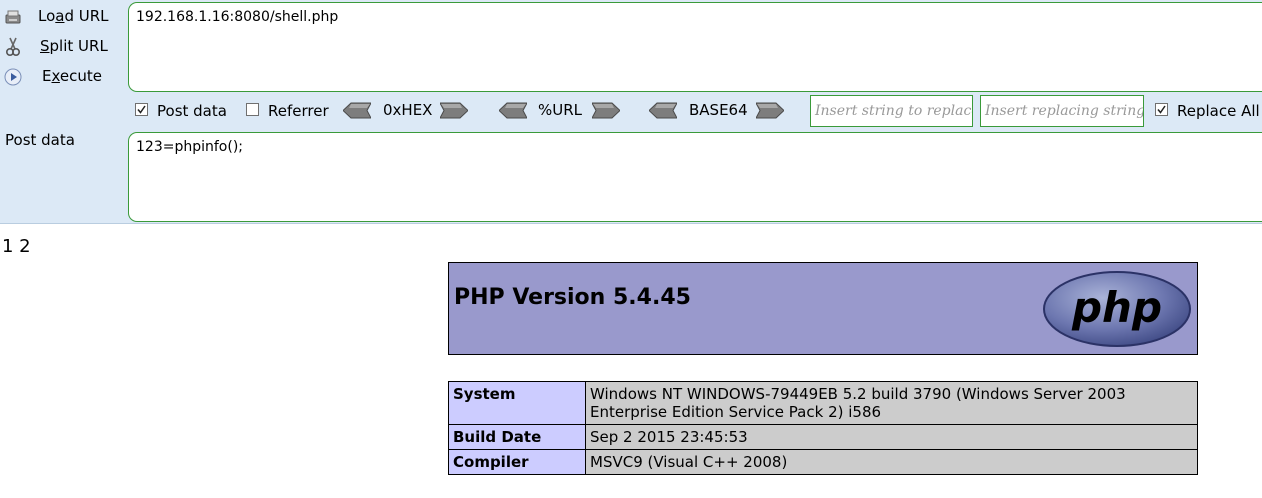 This screenshot has height=498, width=1262. I want to click on info-key: Compiler, so click(517, 462).